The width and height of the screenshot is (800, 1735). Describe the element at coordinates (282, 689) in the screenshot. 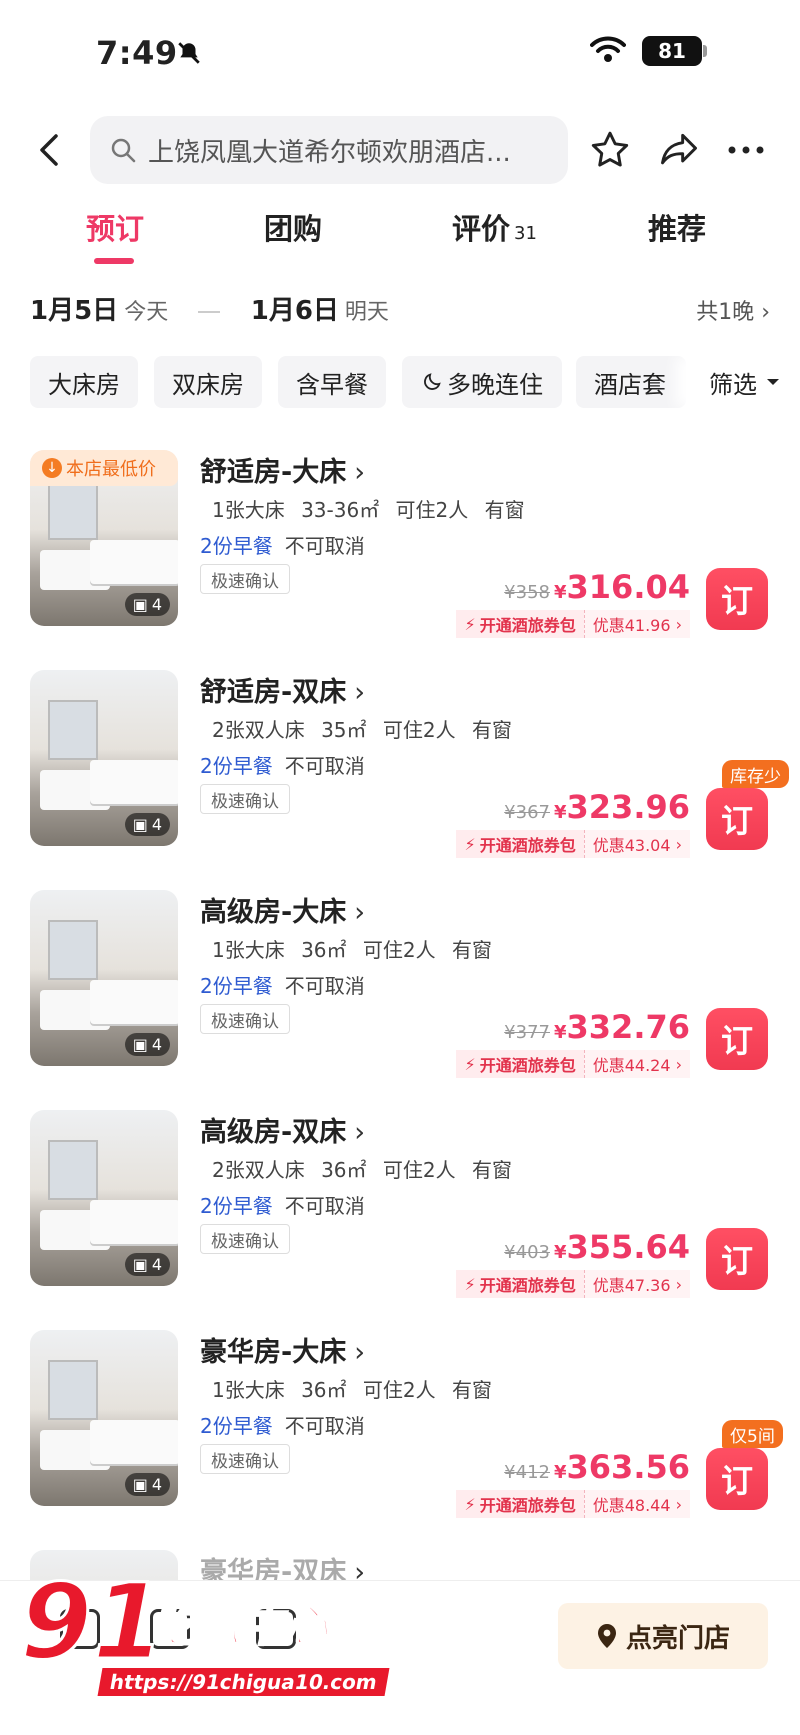

I see `room-name: 舒适房-双床 ›` at that location.